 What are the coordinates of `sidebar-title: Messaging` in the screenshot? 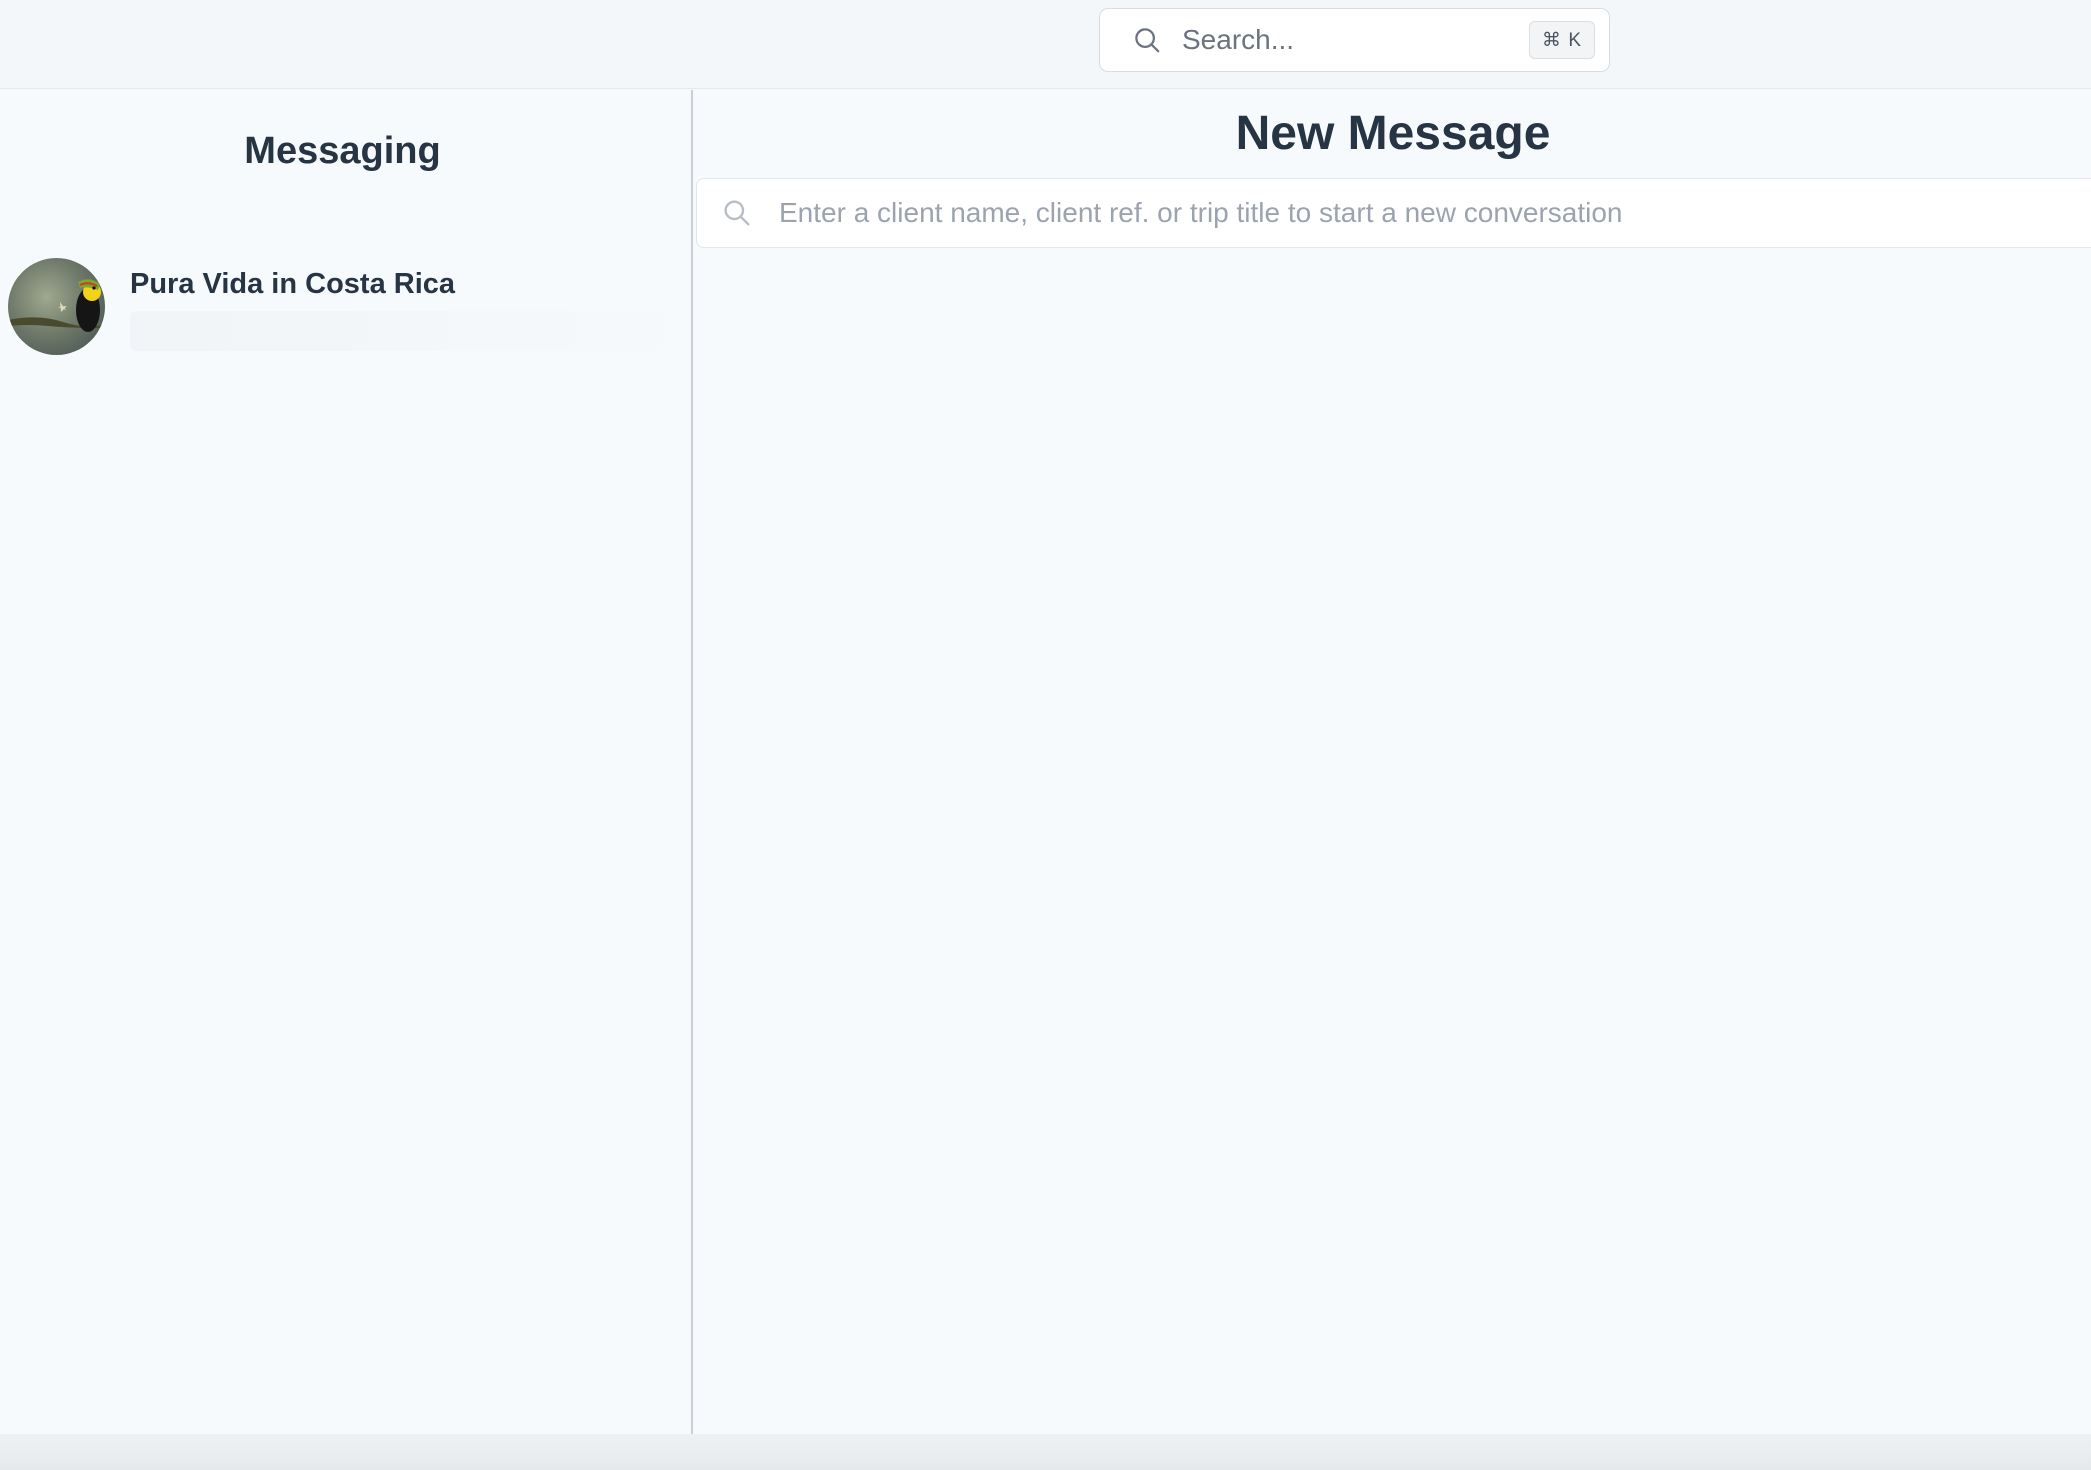 It's located at (342, 151).